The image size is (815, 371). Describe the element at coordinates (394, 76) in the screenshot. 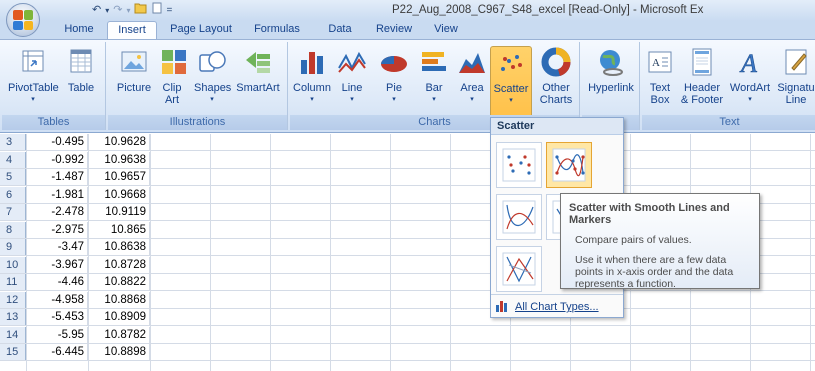

I see `pie-chart-button: Pie ▾` at that location.